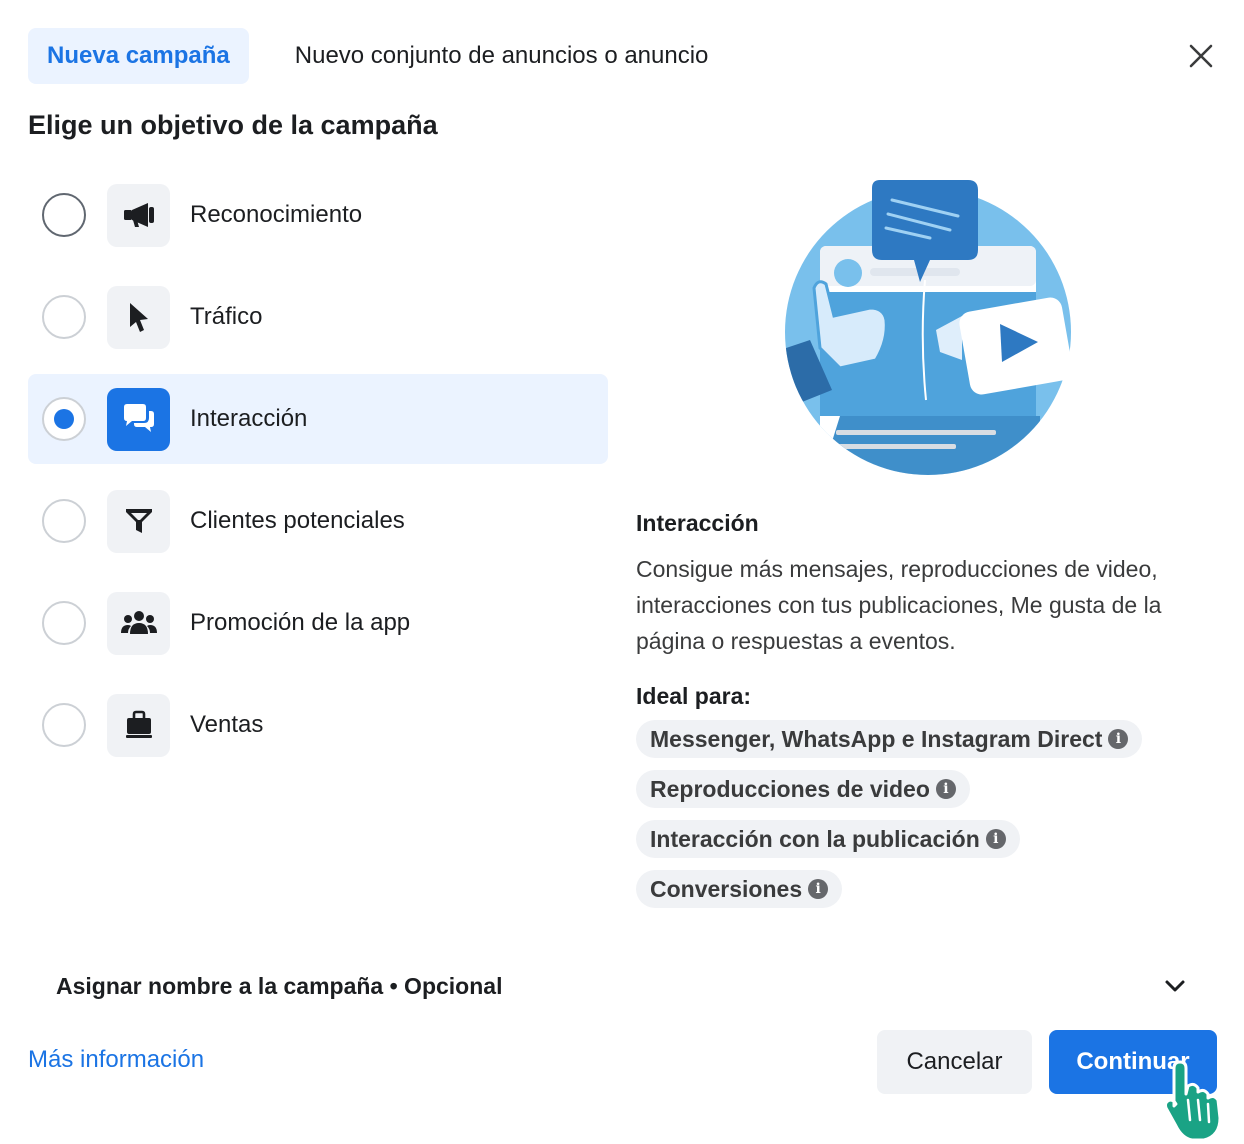  Describe the element at coordinates (138, 56) in the screenshot. I see `tab-new-campaign: Nueva campaña` at that location.